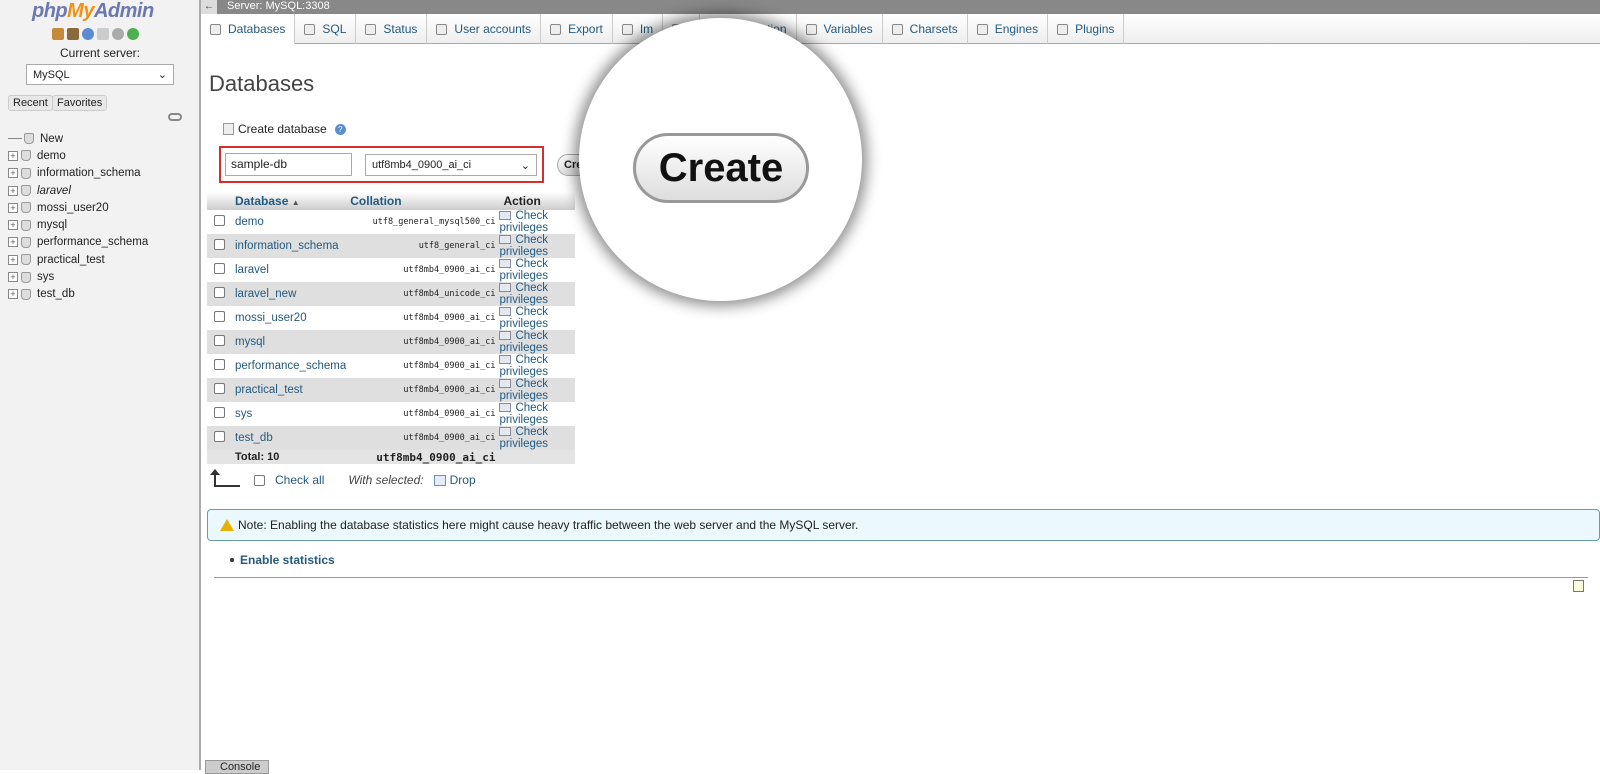  I want to click on console-tab: Console, so click(237, 767).